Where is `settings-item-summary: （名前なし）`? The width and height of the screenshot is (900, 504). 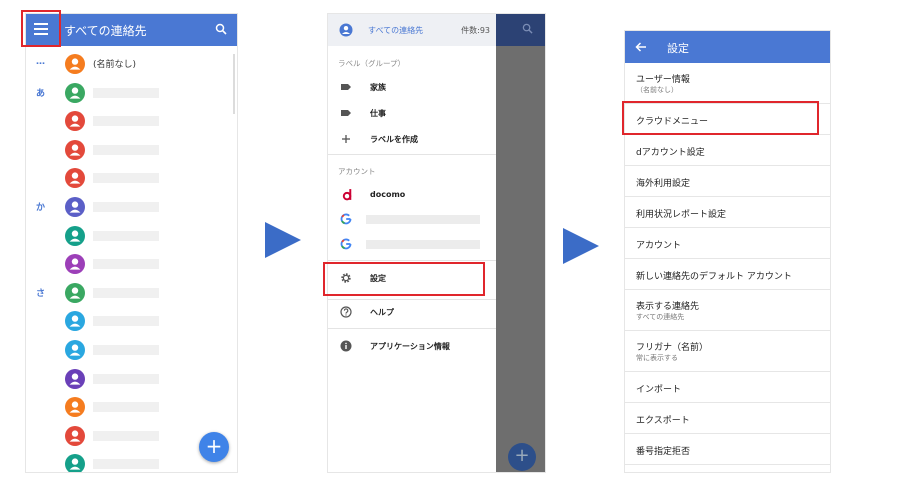 settings-item-summary: （名前なし） is located at coordinates (657, 90).